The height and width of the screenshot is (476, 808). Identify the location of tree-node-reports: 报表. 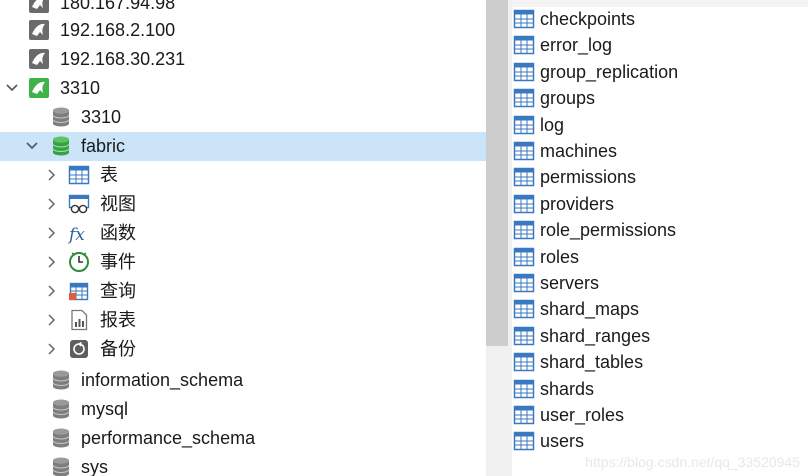
(243, 320).